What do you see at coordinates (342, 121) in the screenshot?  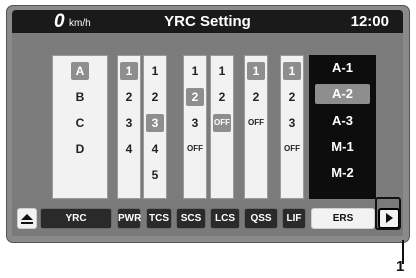 I see `mode-item: A-3` at bounding box center [342, 121].